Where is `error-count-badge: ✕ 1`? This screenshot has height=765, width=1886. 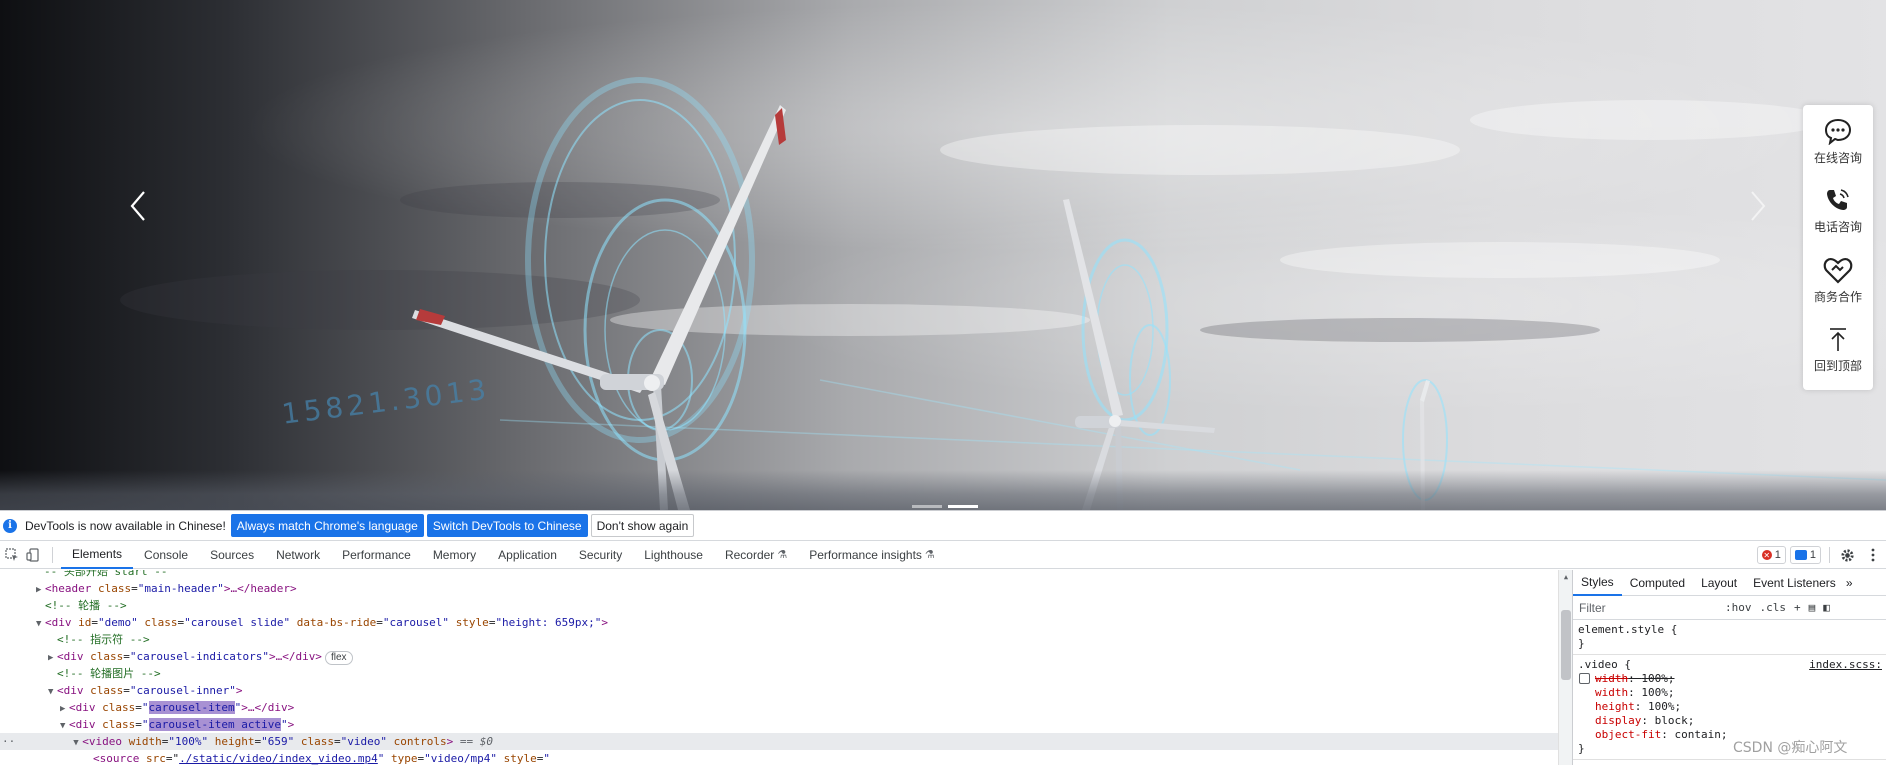
error-count-badge: ✕ 1 is located at coordinates (1771, 555).